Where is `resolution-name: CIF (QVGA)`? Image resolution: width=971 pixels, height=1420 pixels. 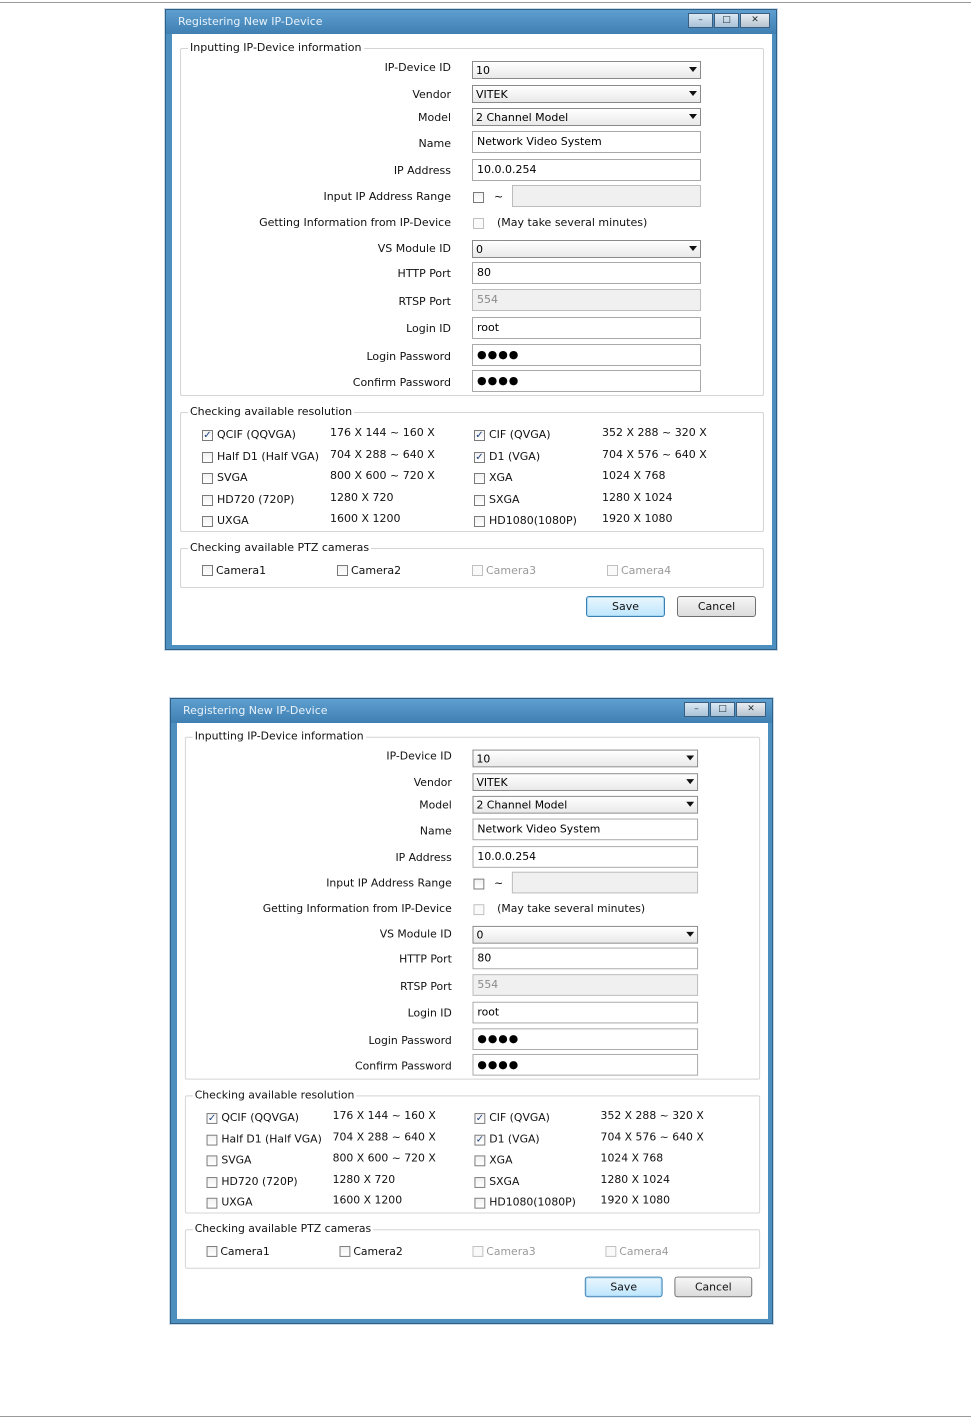
resolution-name: CIF (QVGA) is located at coordinates (520, 434).